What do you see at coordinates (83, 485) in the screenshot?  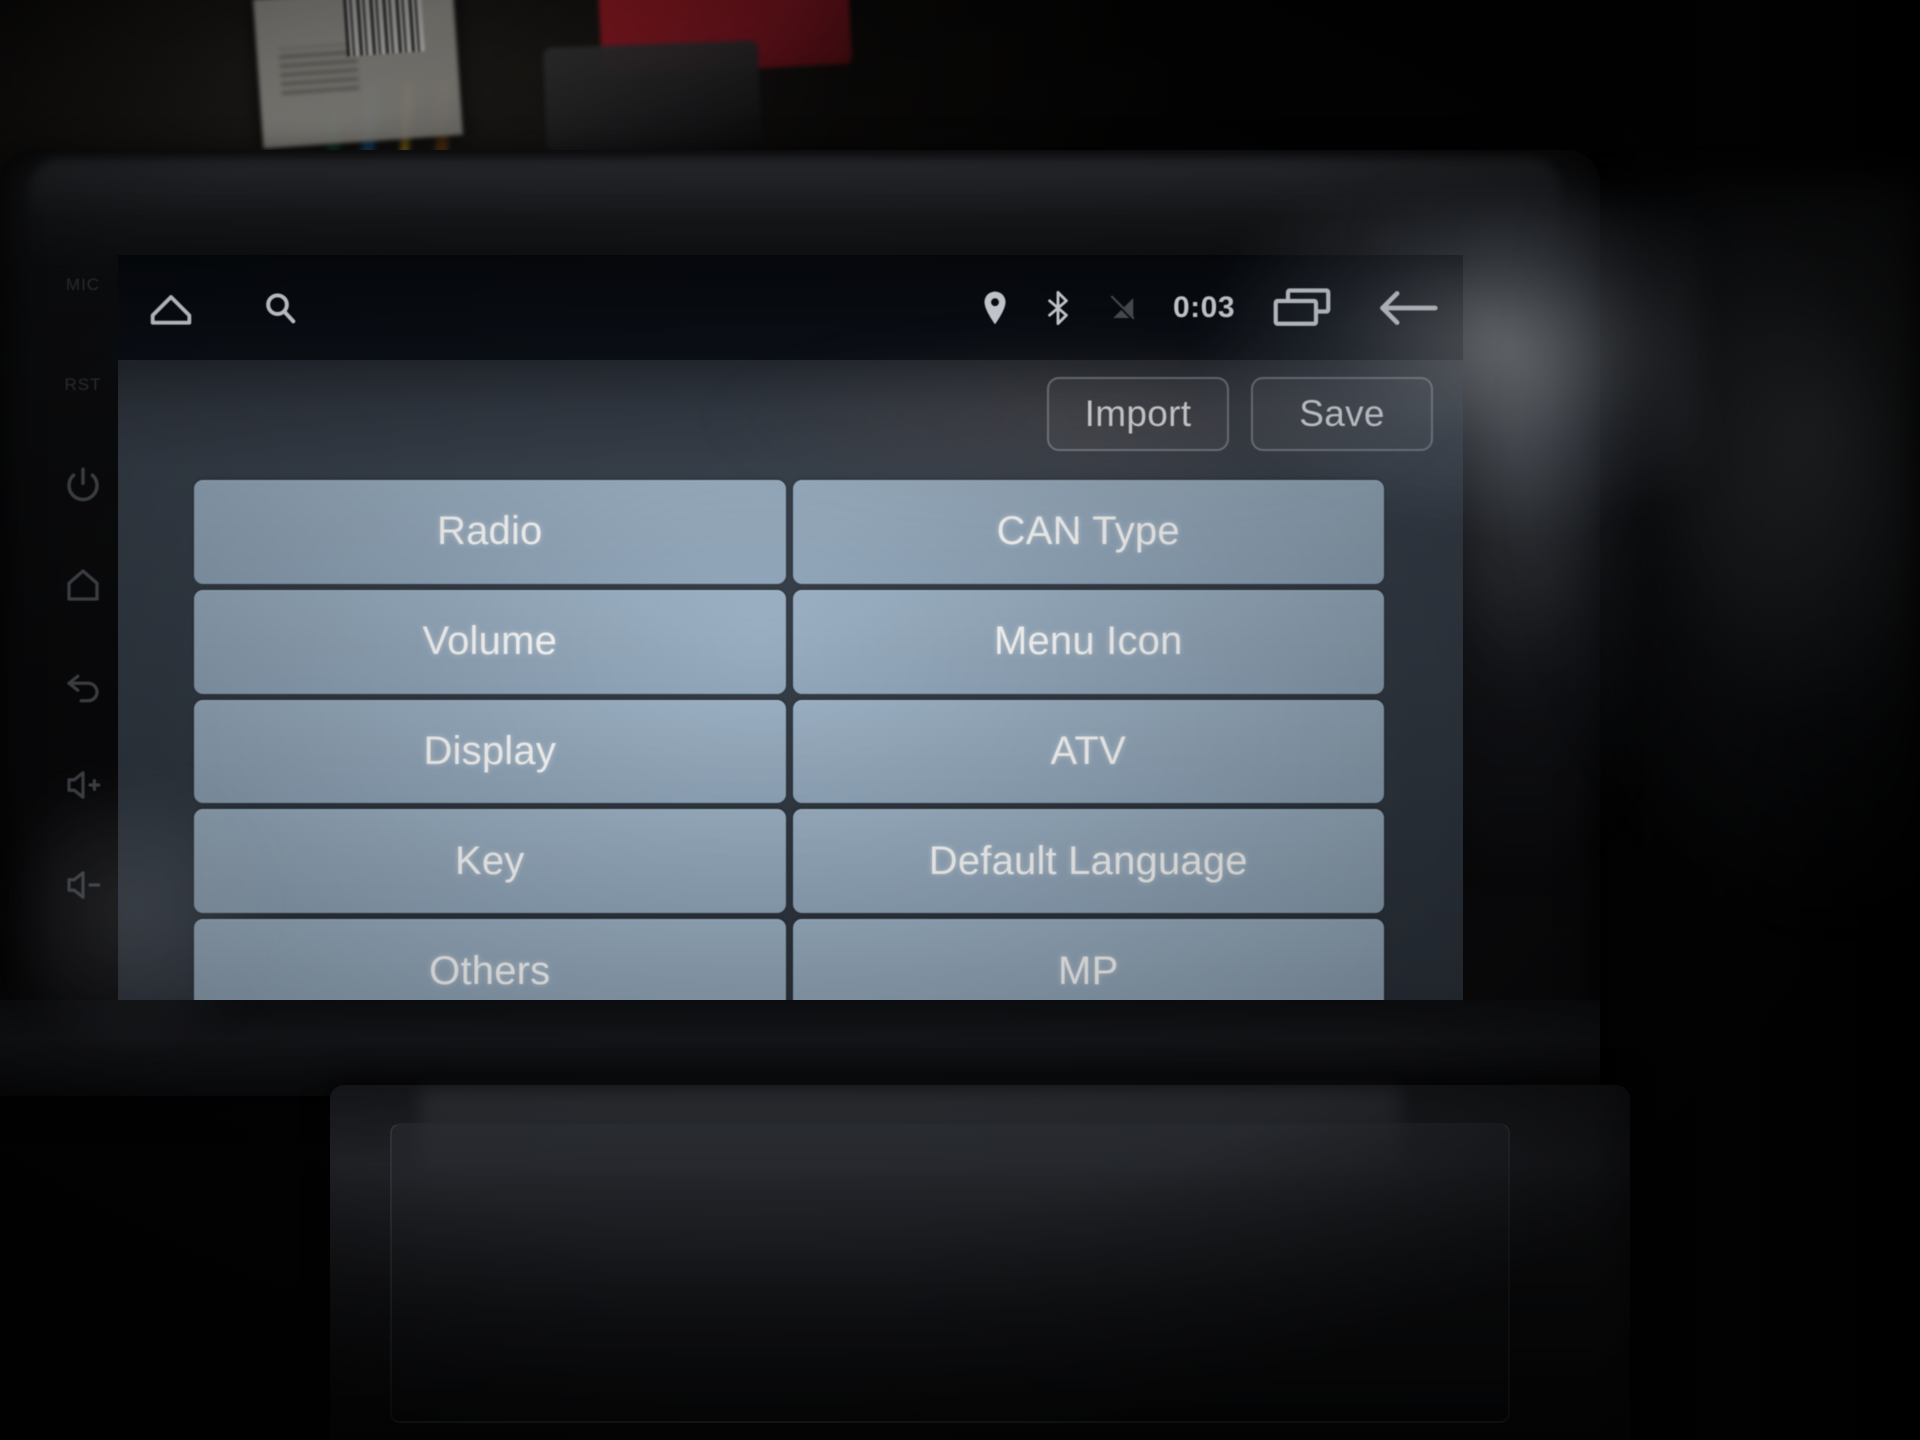 I see `power-icon` at bounding box center [83, 485].